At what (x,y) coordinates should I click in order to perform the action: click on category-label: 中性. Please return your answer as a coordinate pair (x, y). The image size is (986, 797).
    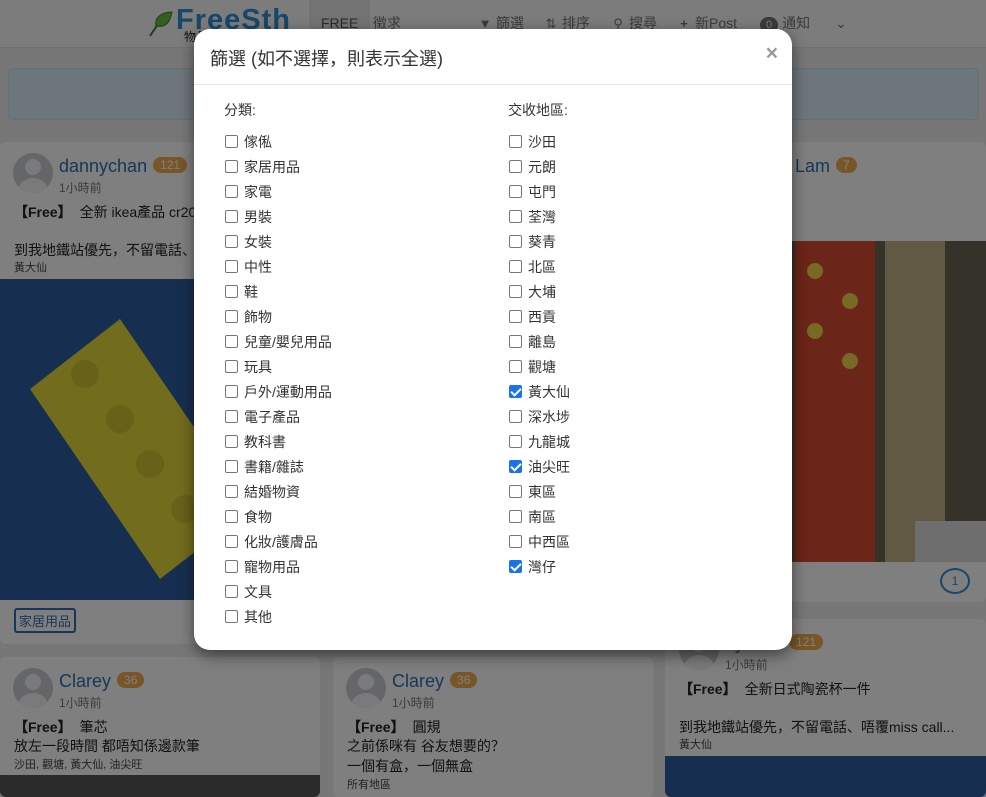
    Looking at the image, I should click on (258, 266).